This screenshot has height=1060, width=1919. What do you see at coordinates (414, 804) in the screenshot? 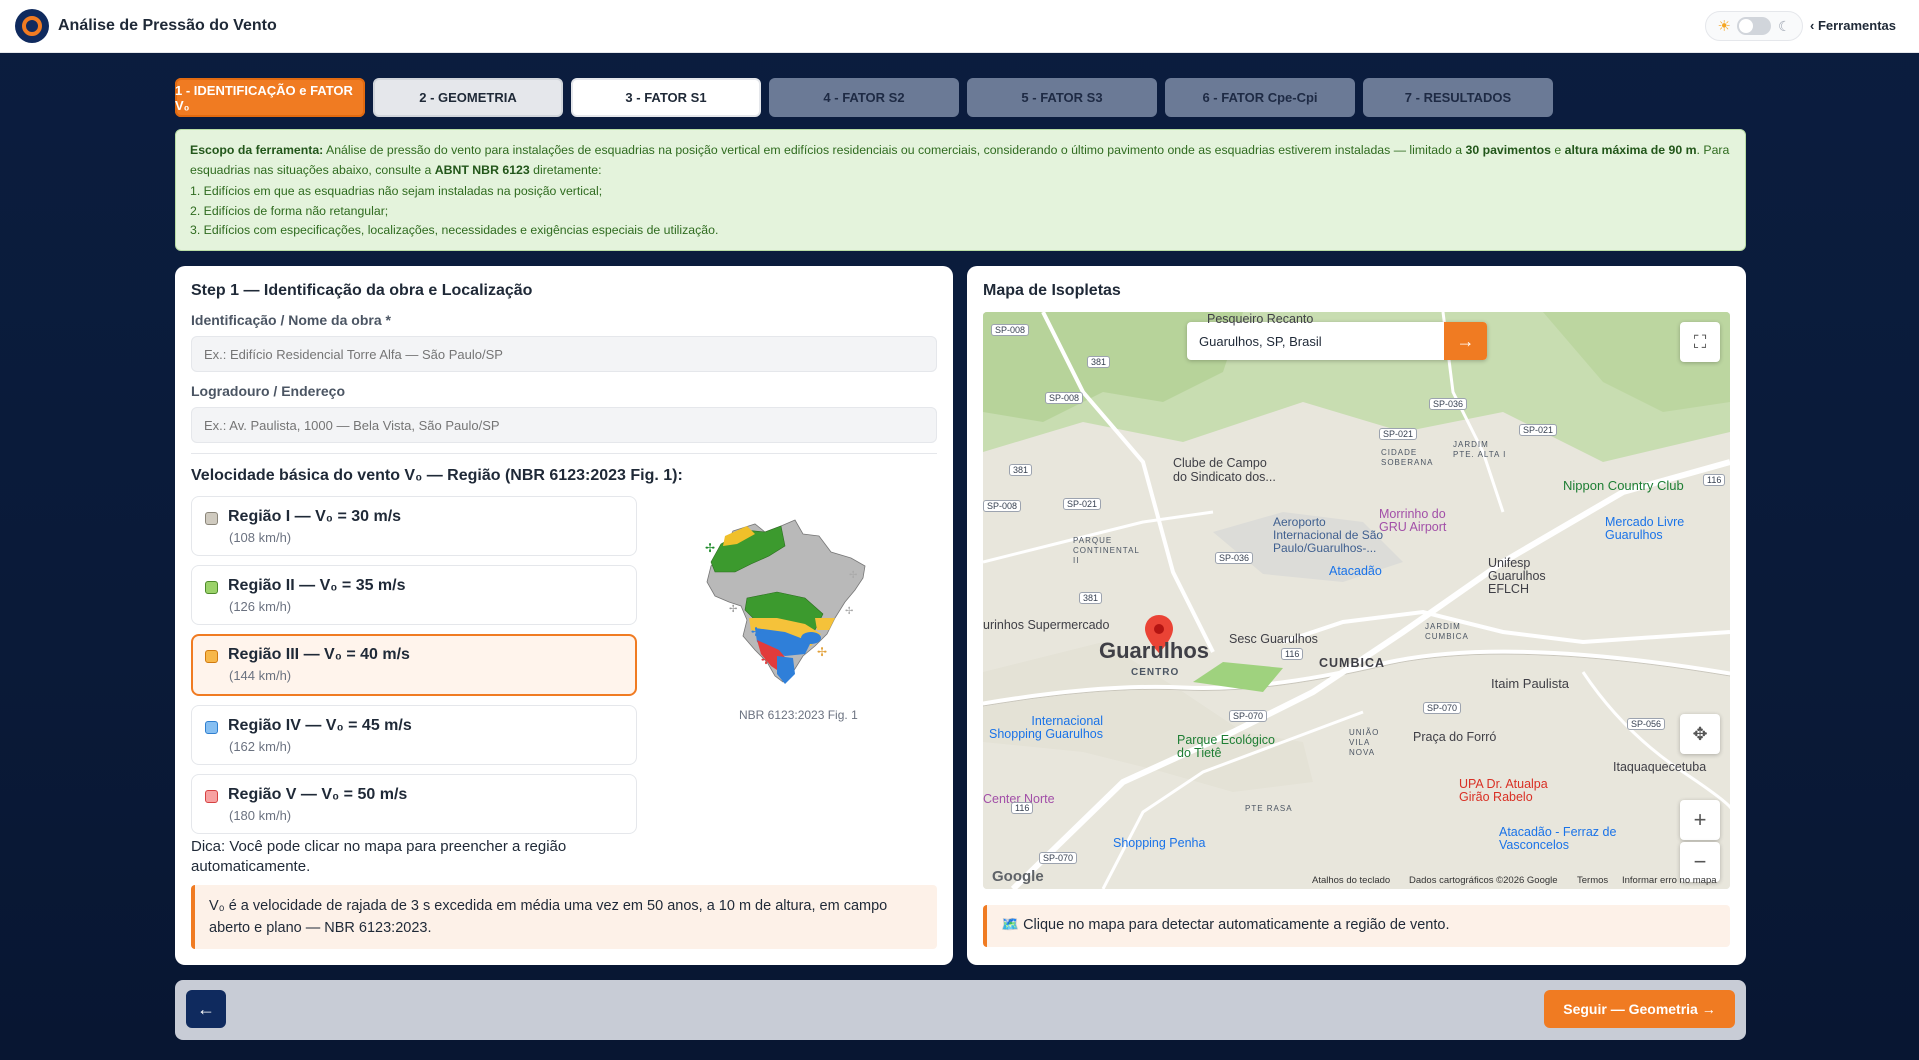
I see `region-option-5: Região V — V₀ = 50 m/s (180 km/h)` at bounding box center [414, 804].